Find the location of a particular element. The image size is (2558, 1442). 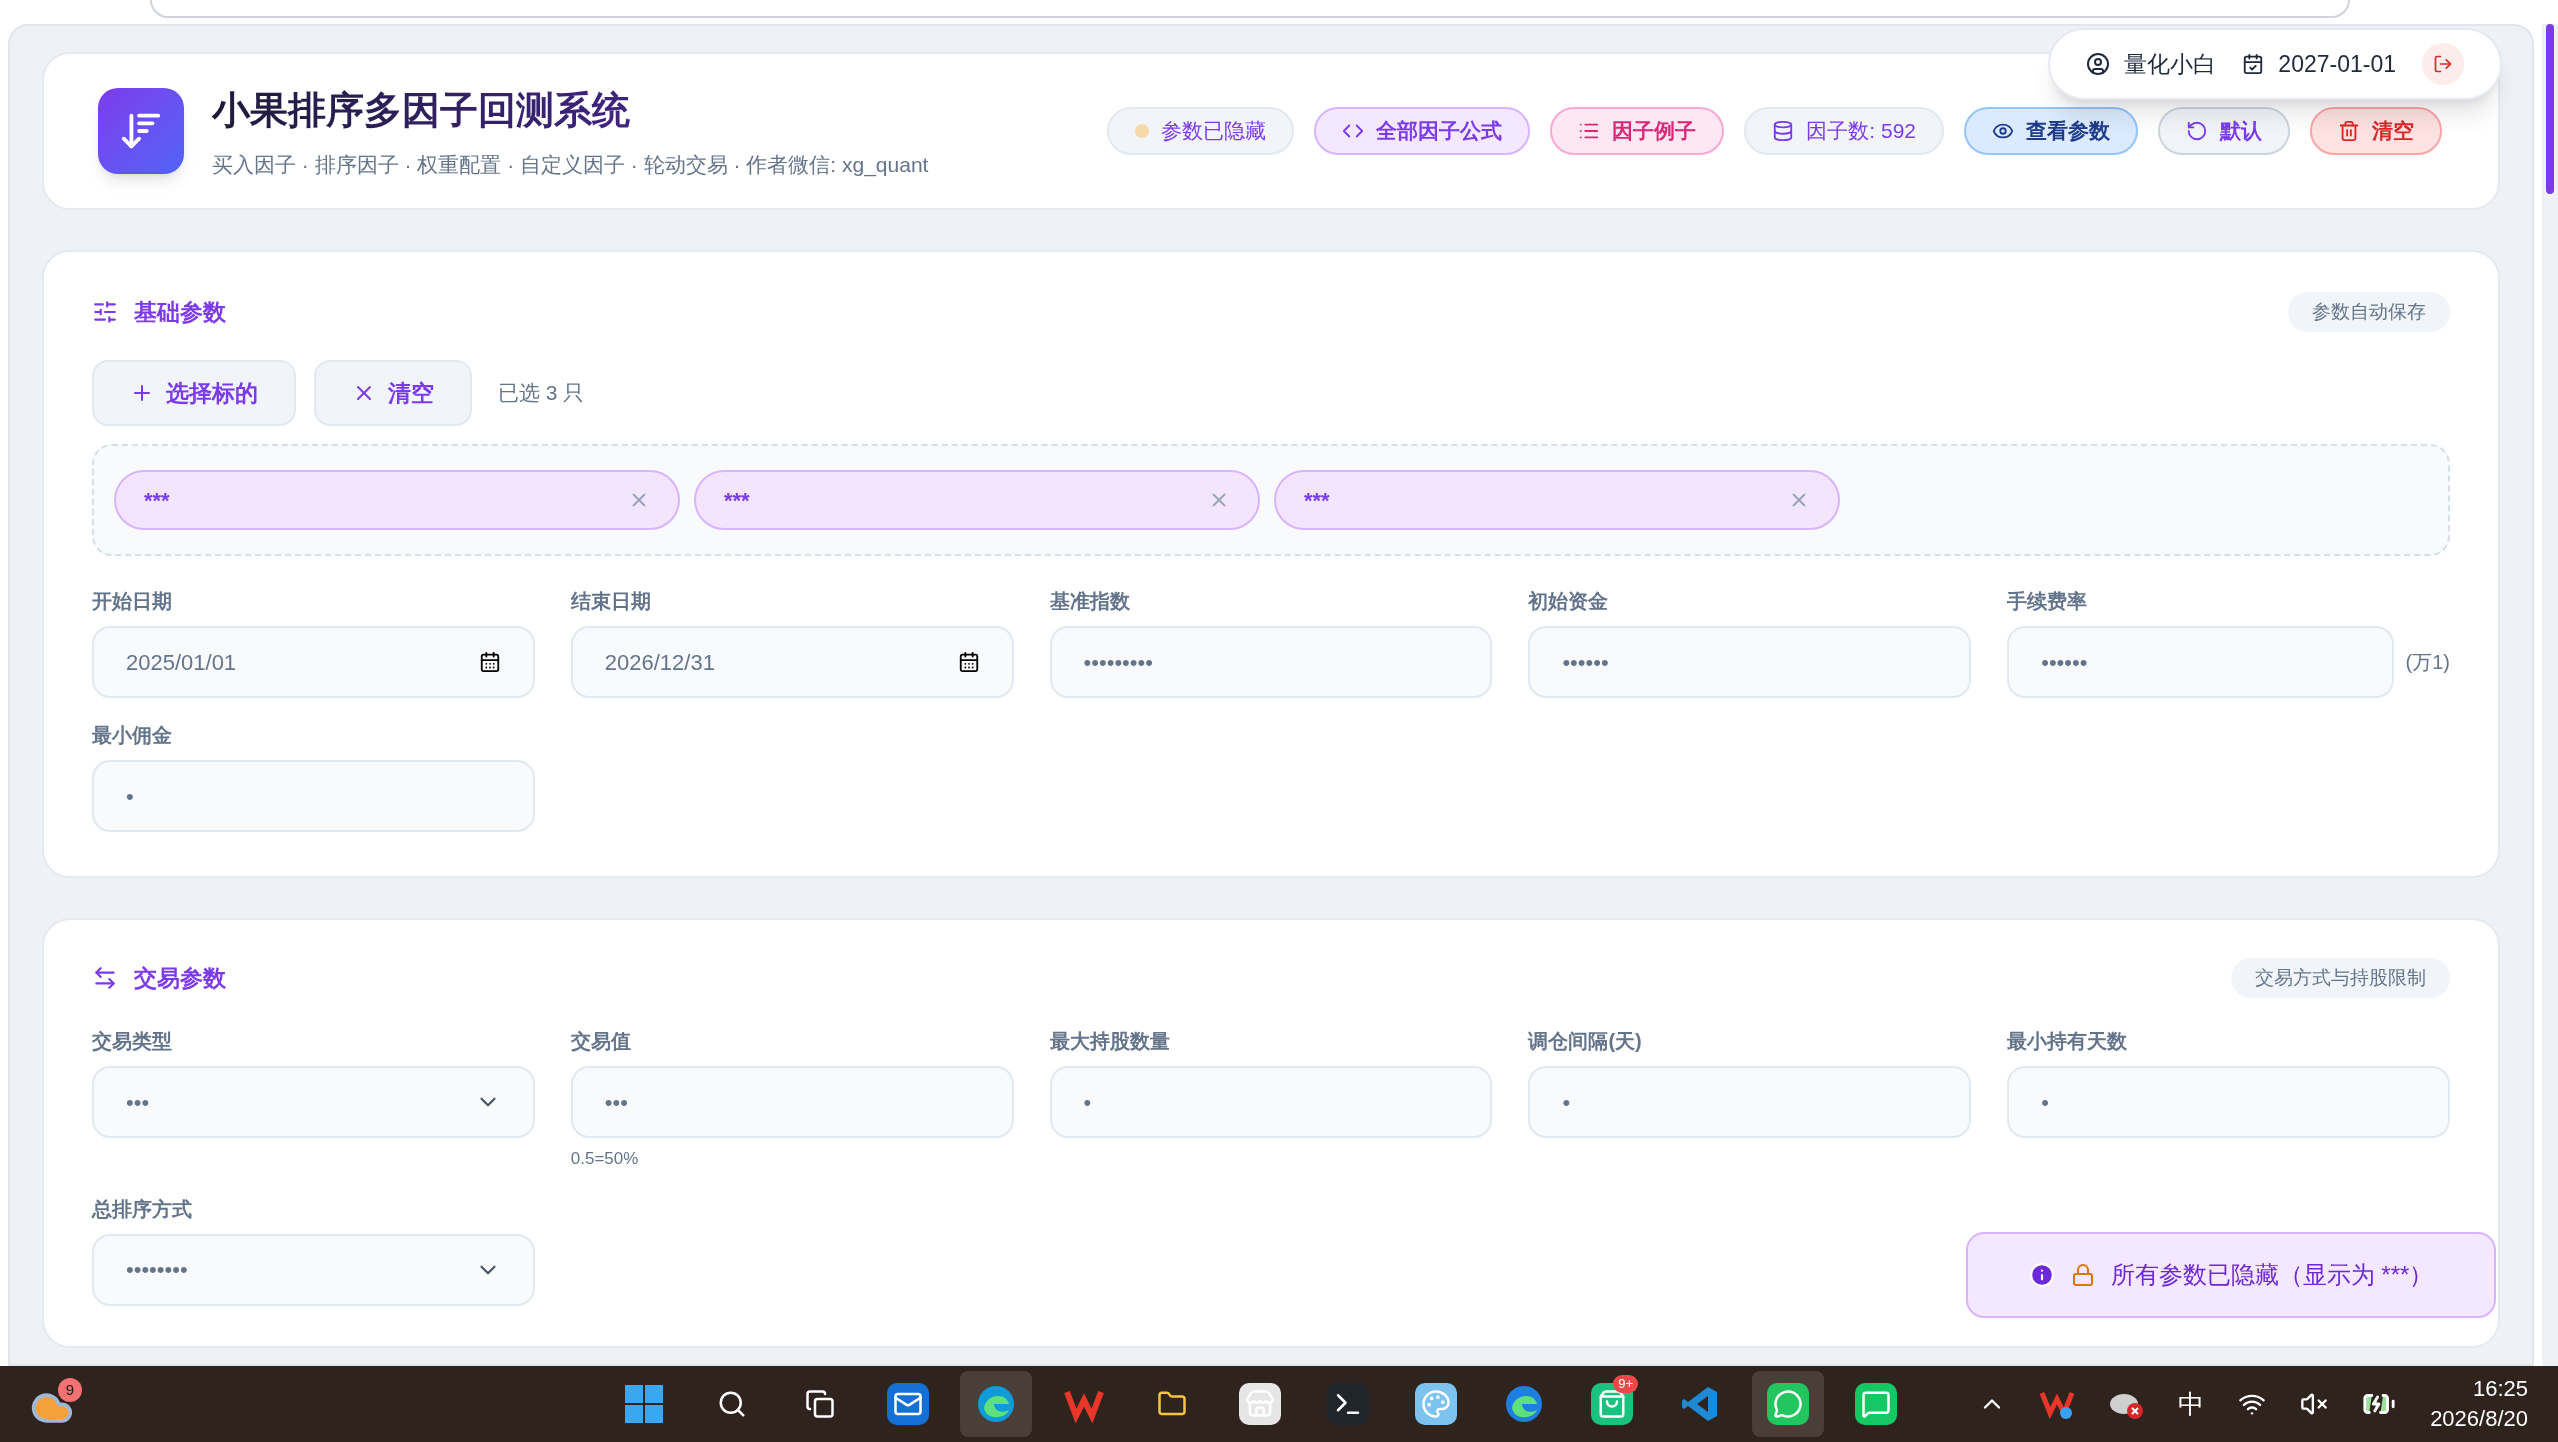

user-date: 2027-01-01 is located at coordinates (2337, 64).